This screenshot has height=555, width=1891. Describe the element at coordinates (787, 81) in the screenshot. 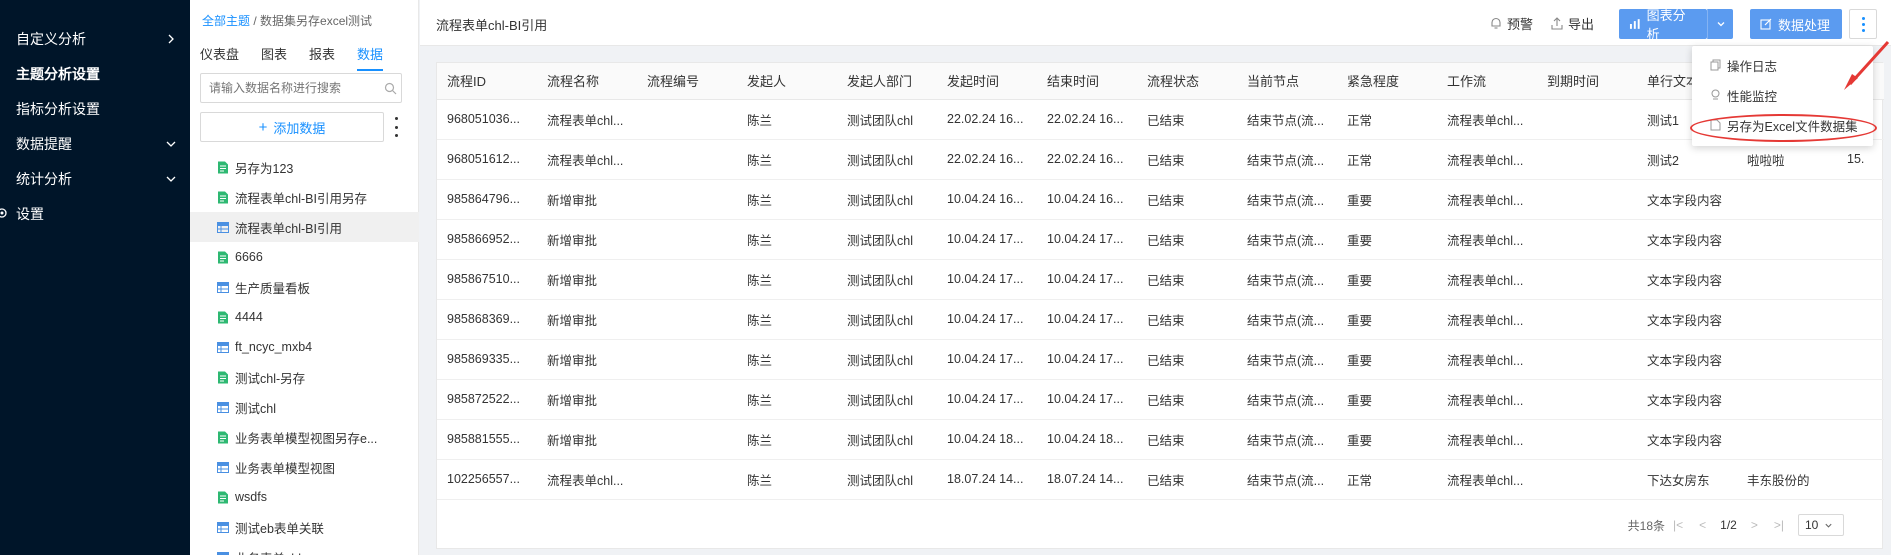

I see `column-header: 发起人` at that location.